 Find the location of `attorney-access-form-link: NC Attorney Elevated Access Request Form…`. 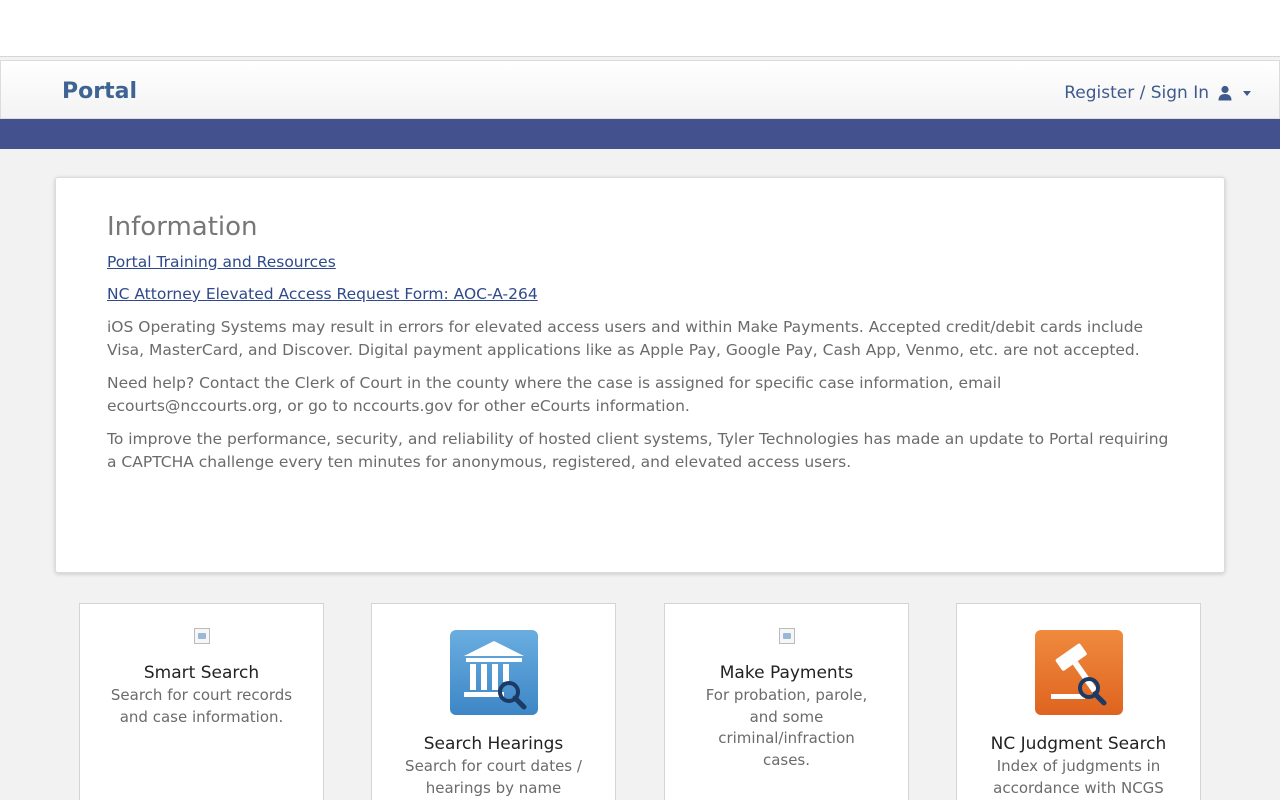

attorney-access-form-link: NC Attorney Elevated Access Request Form… is located at coordinates (640, 294).